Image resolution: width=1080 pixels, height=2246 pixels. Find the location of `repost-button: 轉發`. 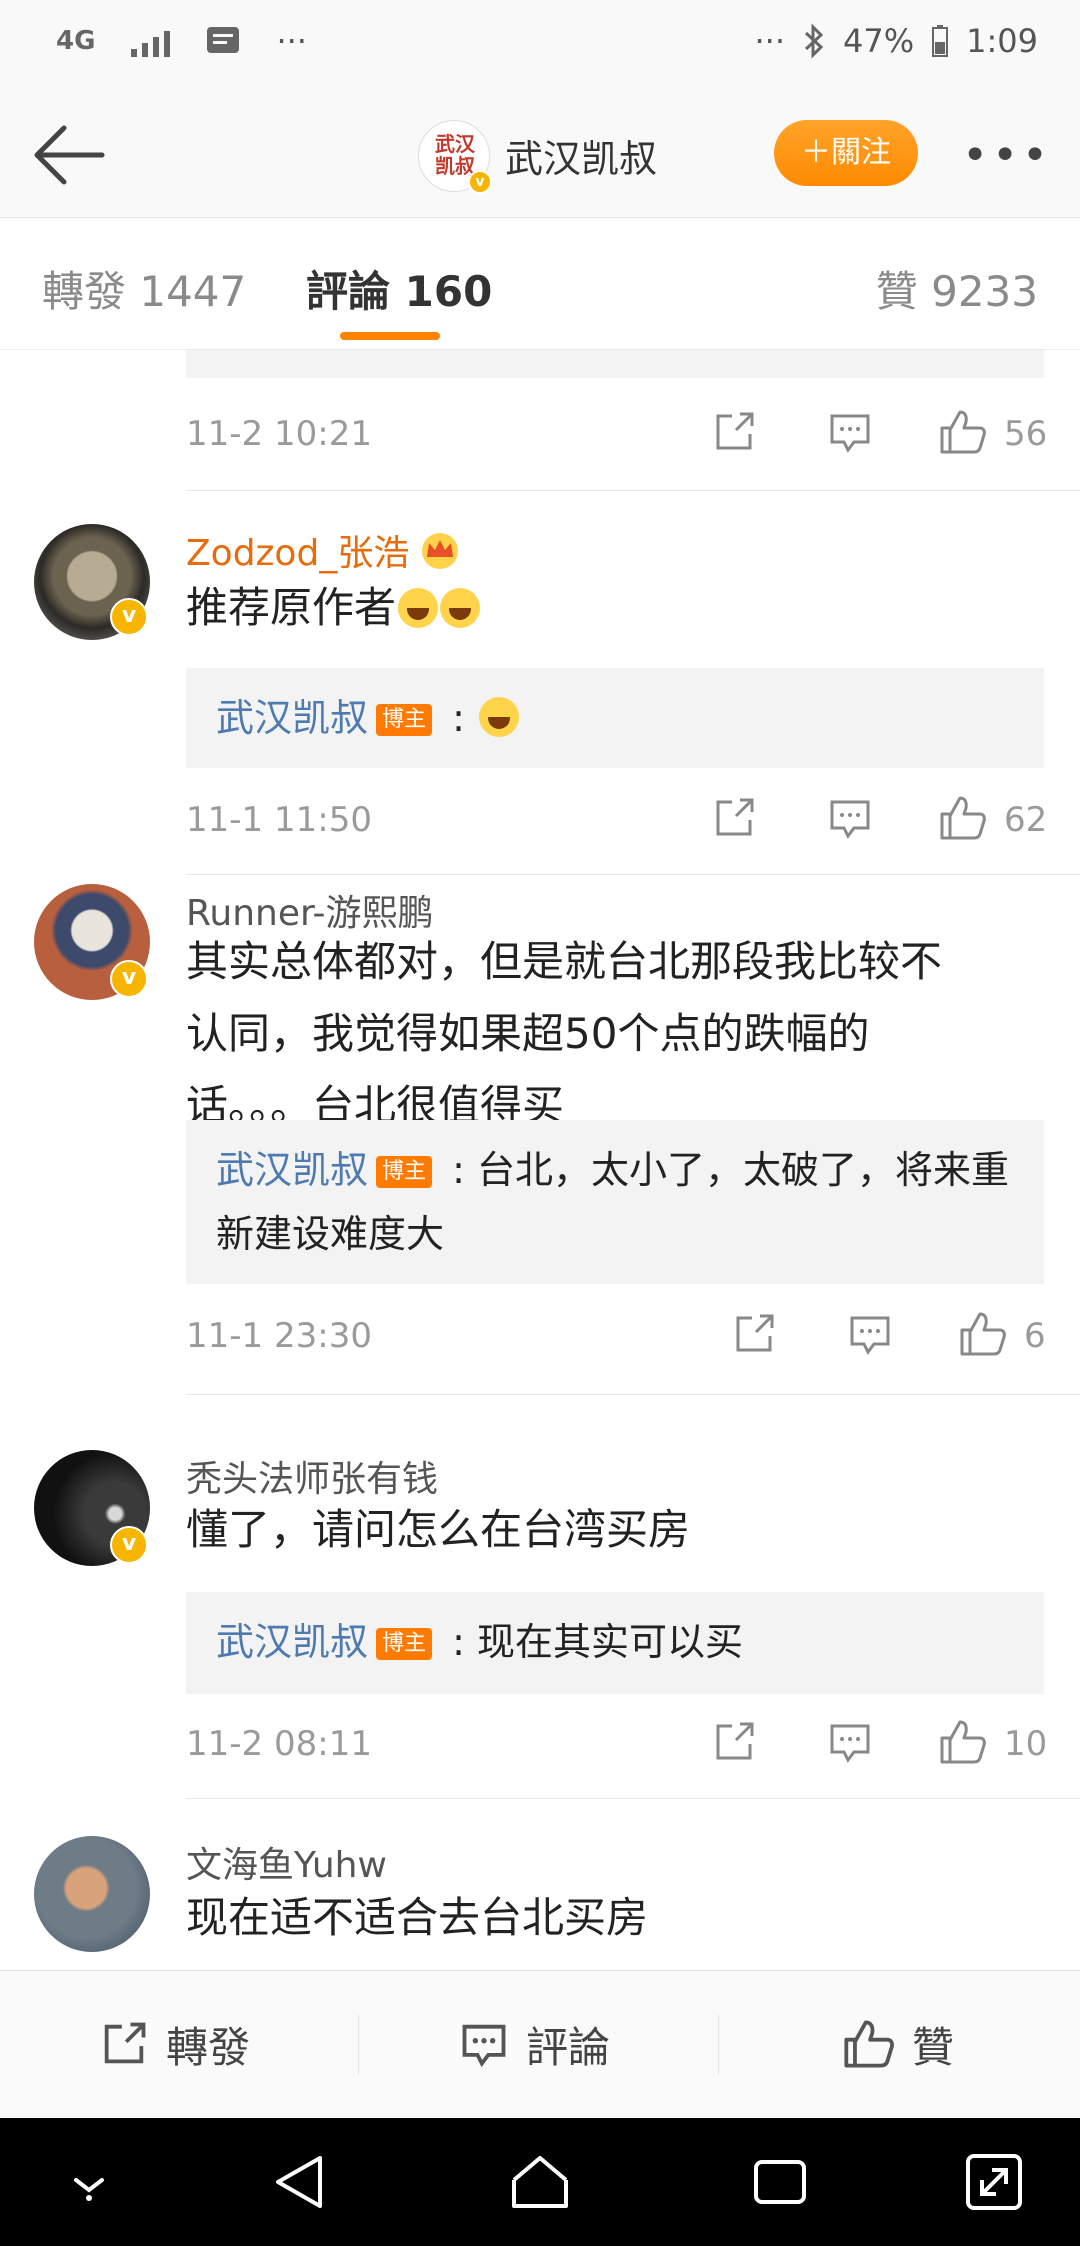

repost-button: 轉發 is located at coordinates (174, 2044).